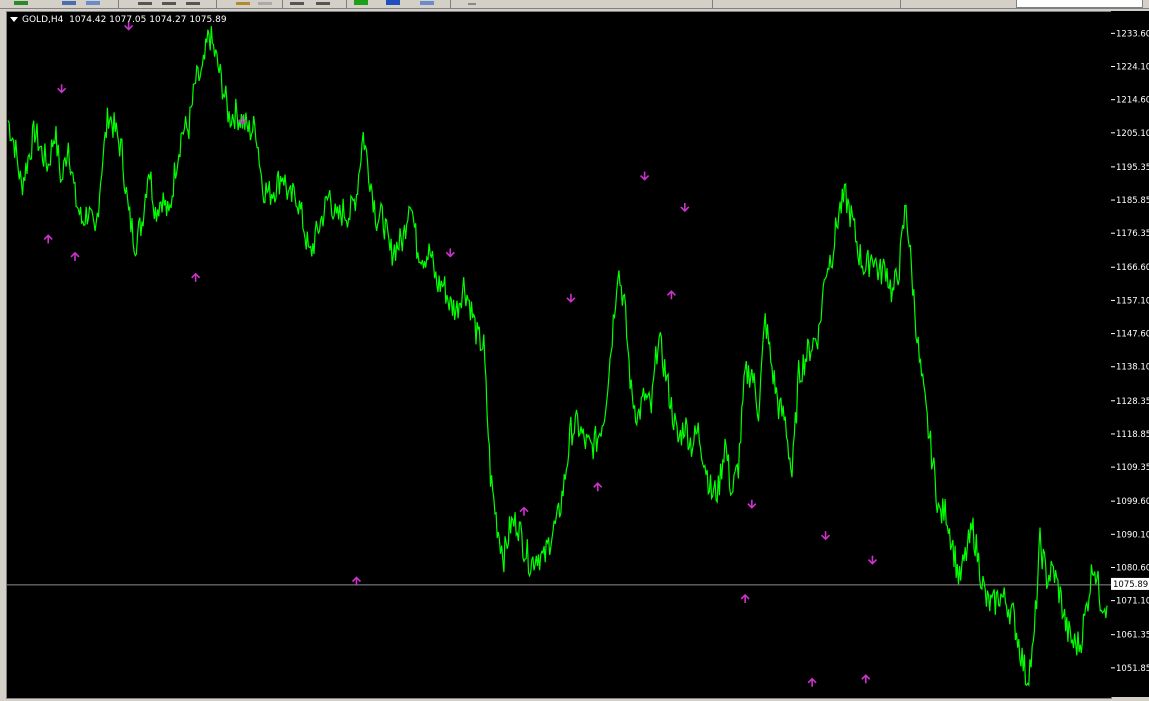 The height and width of the screenshot is (701, 1149). What do you see at coordinates (1132, 335) in the screenshot?
I see `price-tick-label: 1147.60` at bounding box center [1132, 335].